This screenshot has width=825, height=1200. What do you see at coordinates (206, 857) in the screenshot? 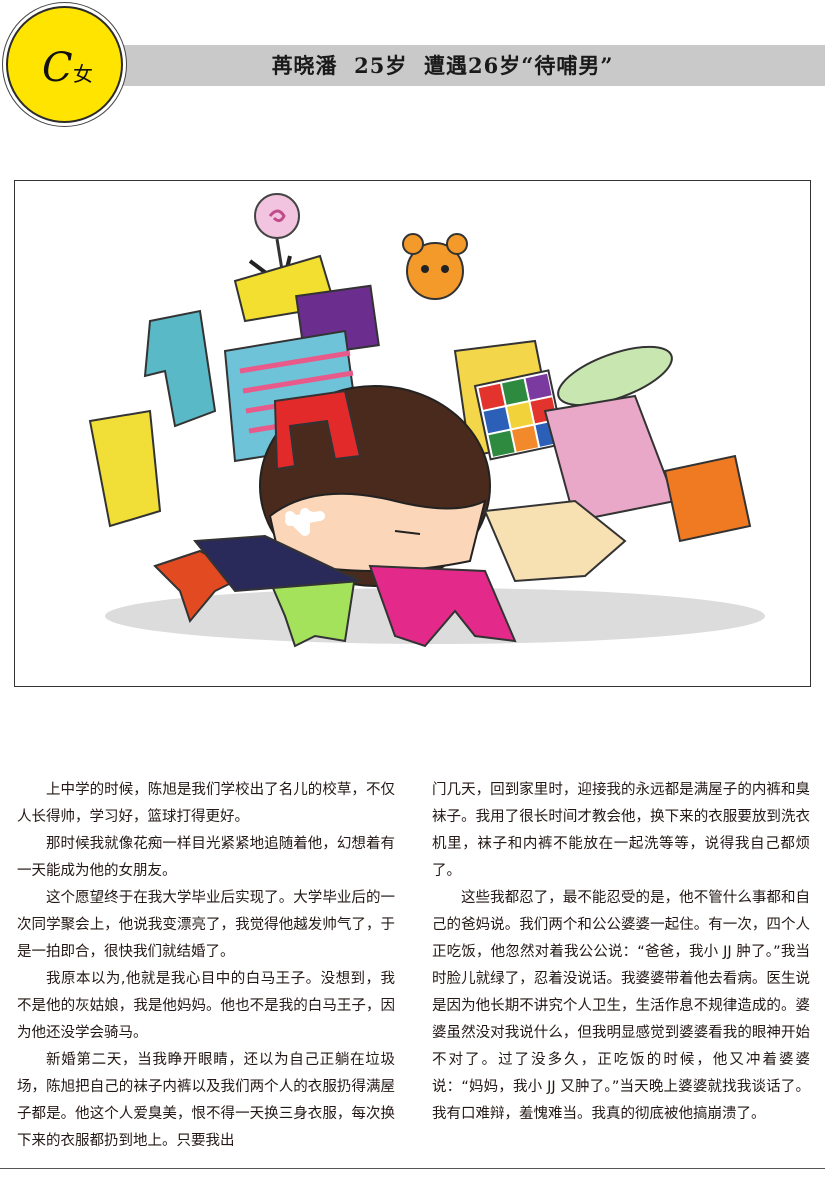
I see `paragraph: 那时候我就像花痴一样目光紧紧地追随着他，幻想着有一天能成为他的女朋友。` at bounding box center [206, 857].